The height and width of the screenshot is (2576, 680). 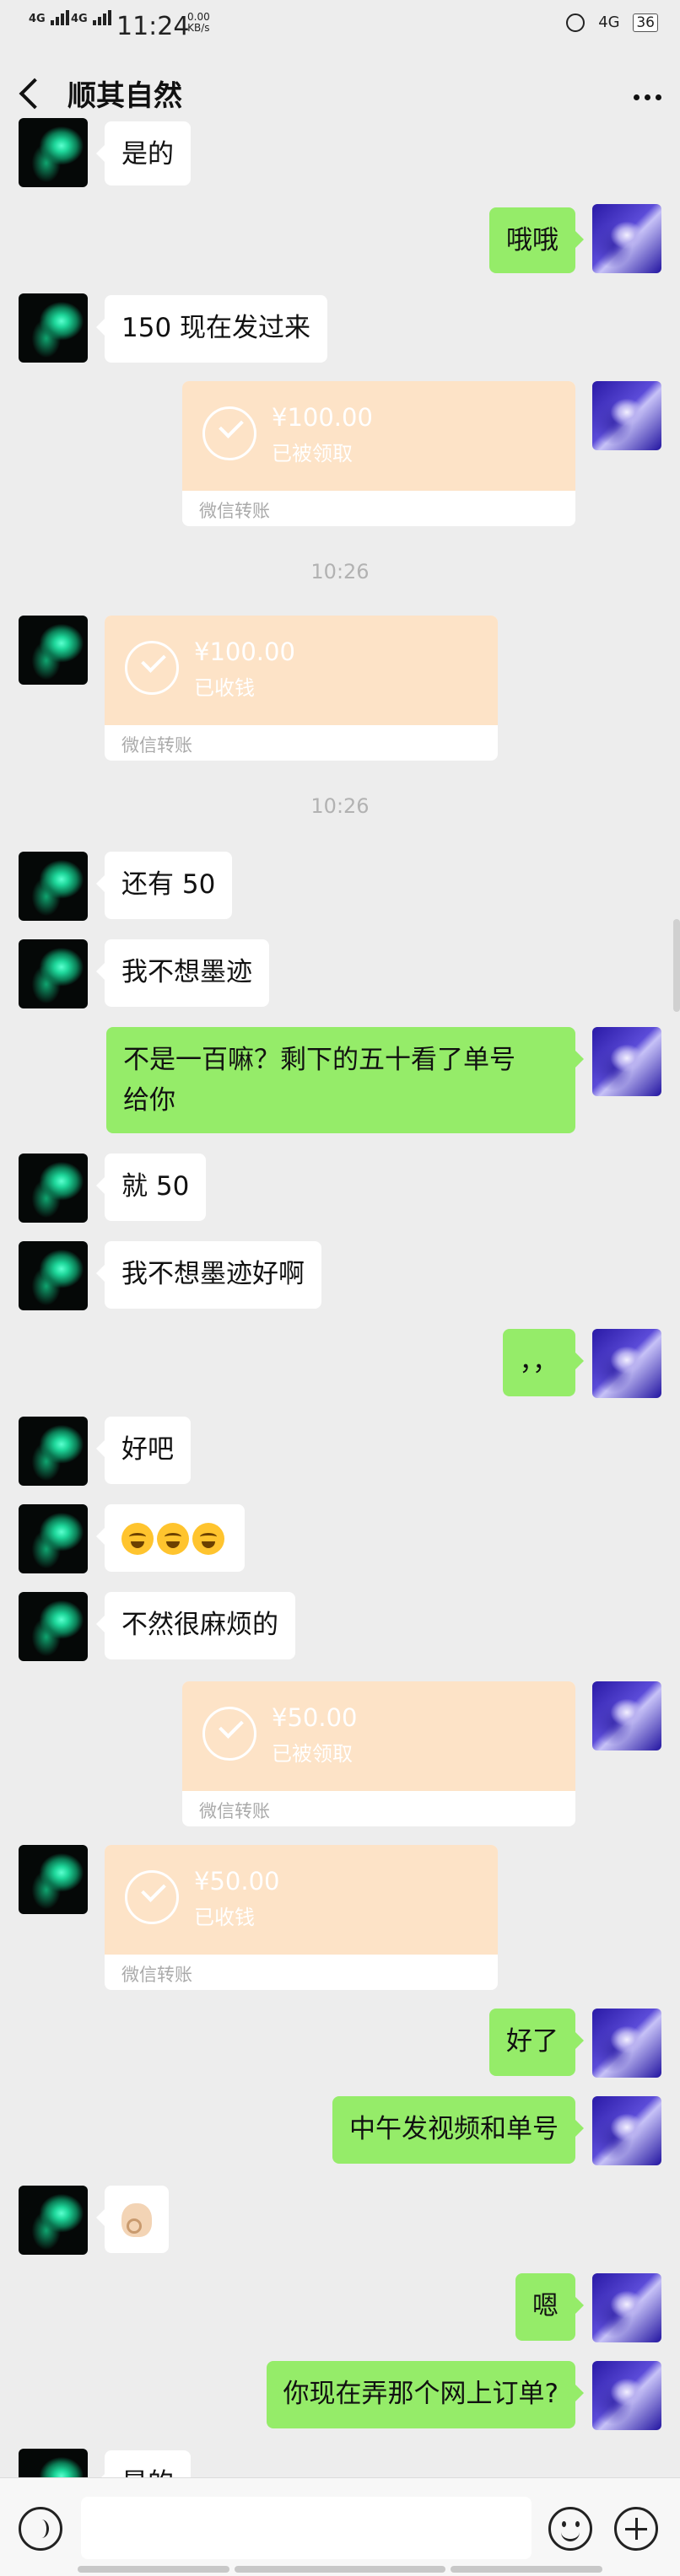 I want to click on battery-icon: 36, so click(x=645, y=22).